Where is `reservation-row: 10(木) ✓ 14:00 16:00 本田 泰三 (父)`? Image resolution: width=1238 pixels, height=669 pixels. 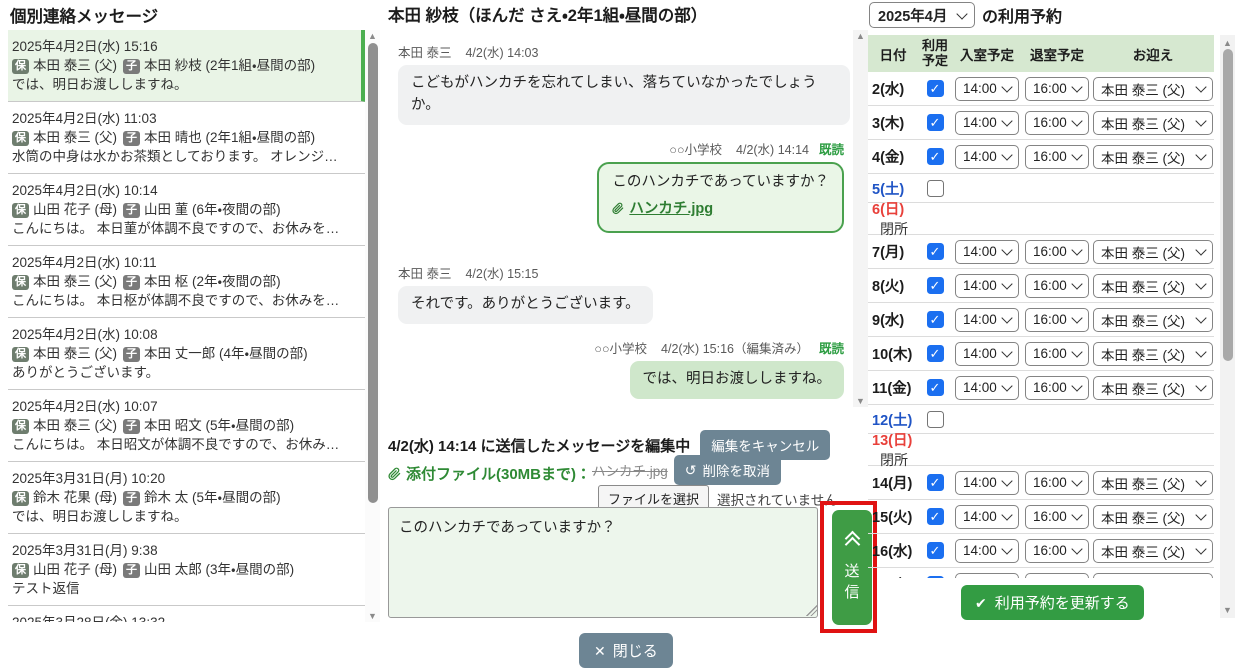
reservation-row: 10(木) ✓ 14:00 16:00 本田 泰三 (父) is located at coordinates (1041, 354).